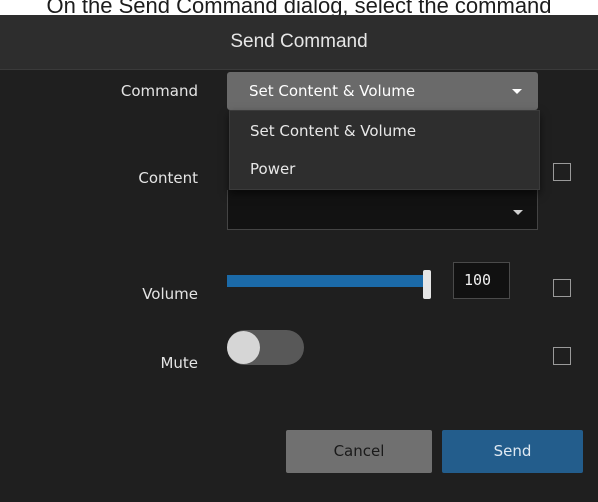  I want to click on mute-checkbox, so click(562, 356).